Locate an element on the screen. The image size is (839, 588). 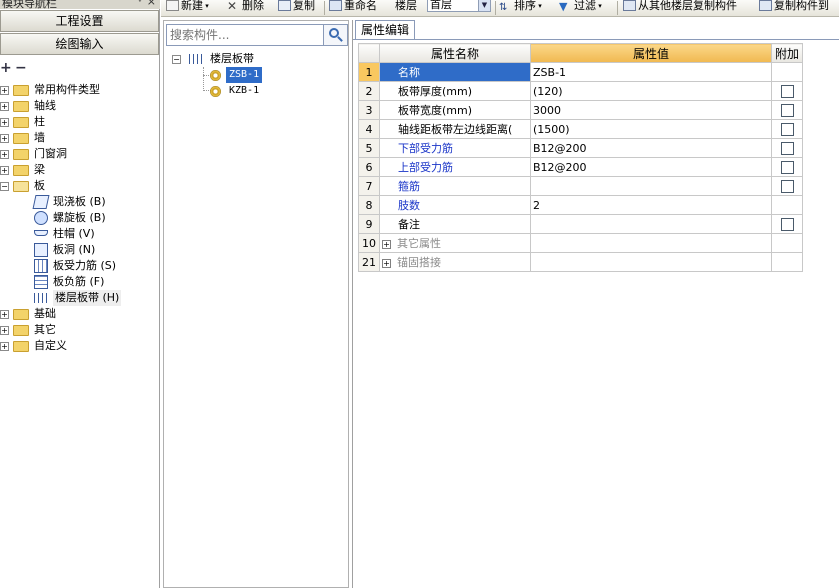
table-row: 4 轴线距板带左边线距离((1500) is located at coordinates (580, 129).